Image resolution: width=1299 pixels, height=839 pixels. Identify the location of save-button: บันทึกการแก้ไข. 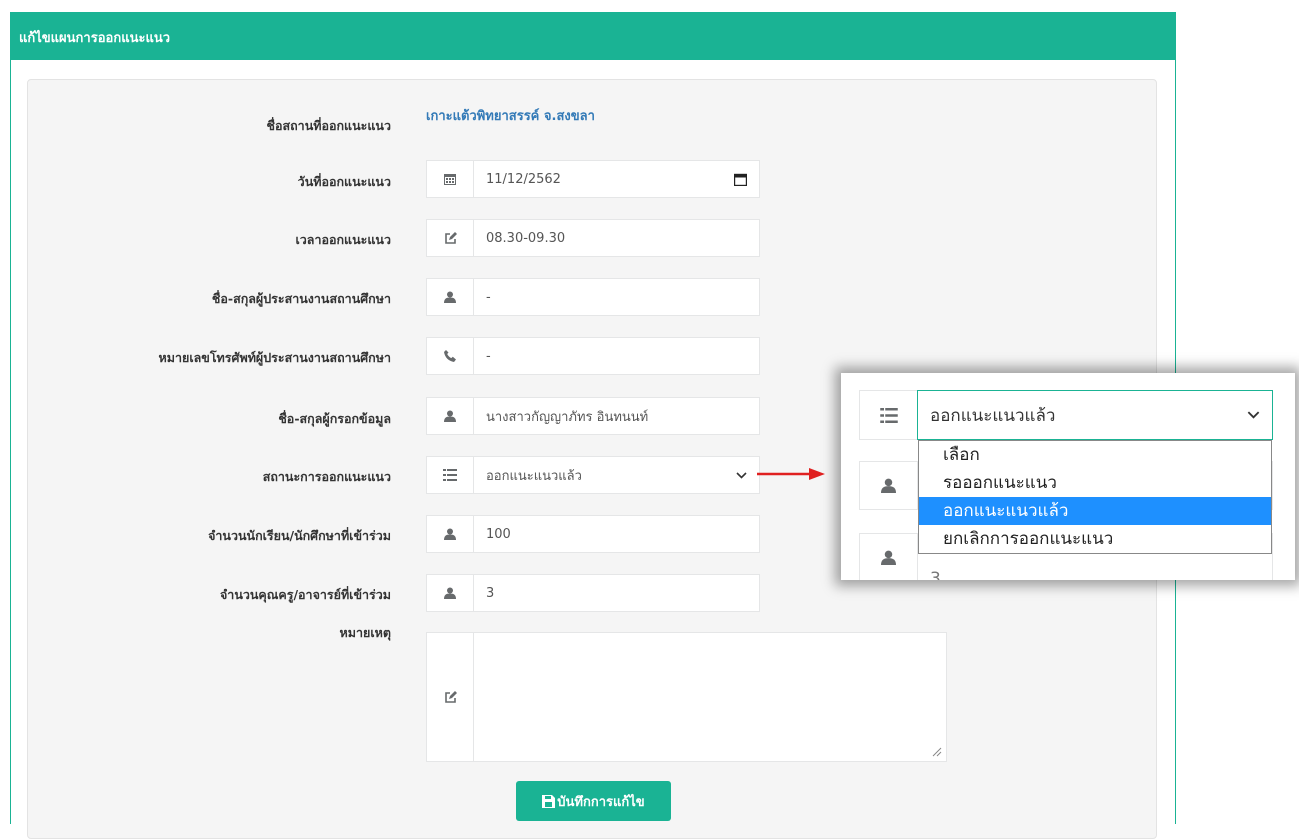
(593, 801).